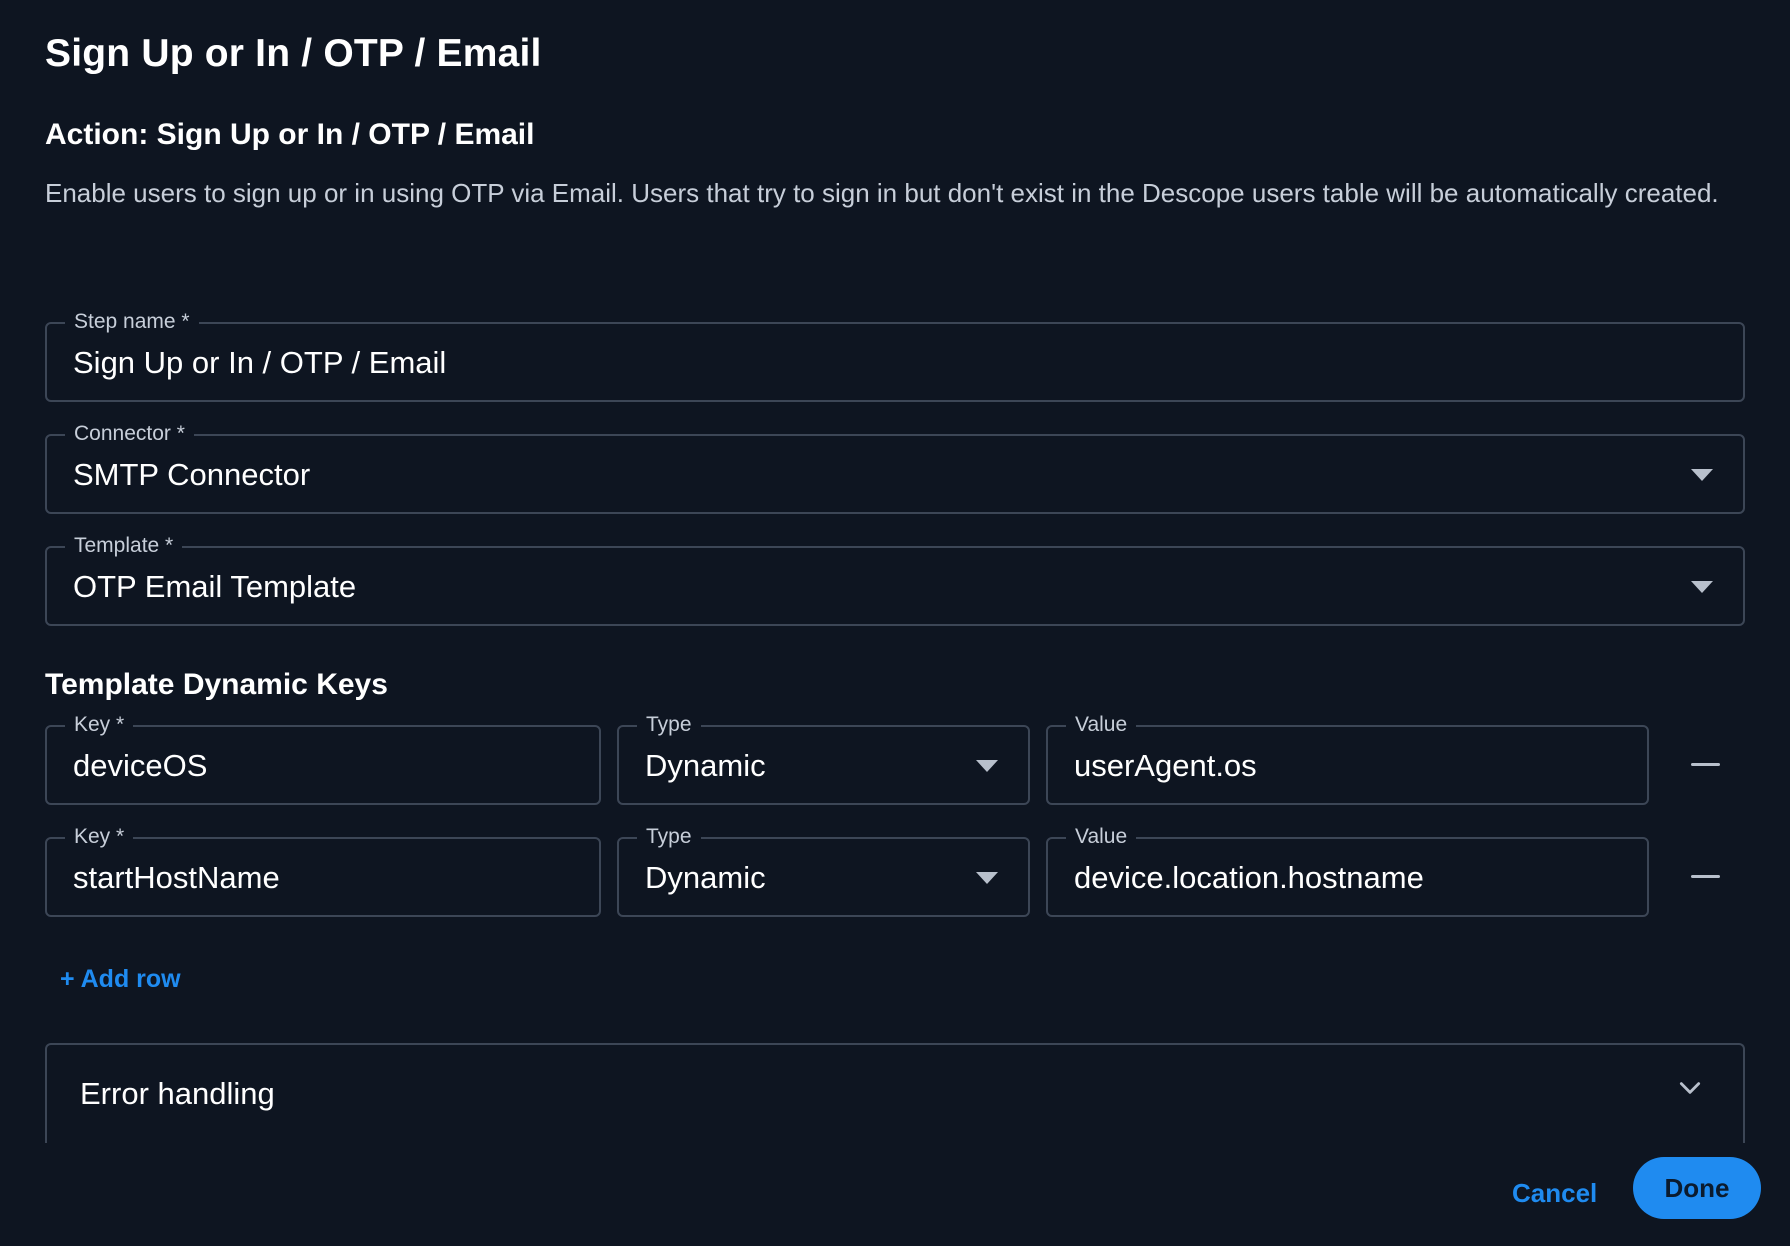 The height and width of the screenshot is (1246, 1790). Describe the element at coordinates (192, 474) in the screenshot. I see `connector-value: SMTP Connector` at that location.